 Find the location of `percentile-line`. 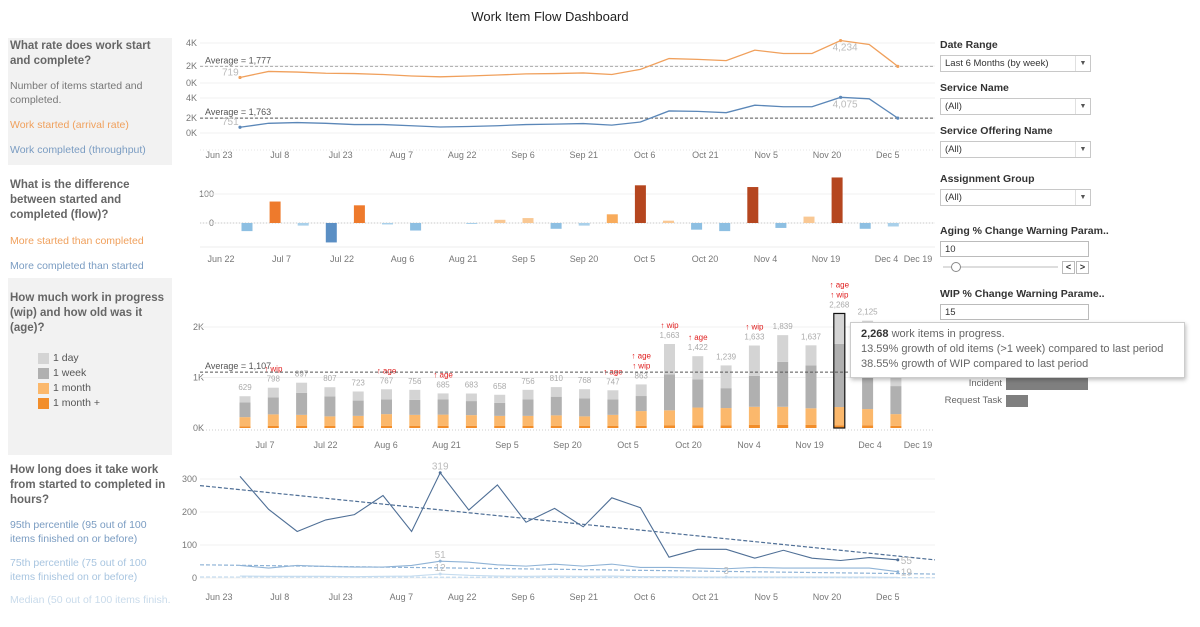

percentile-line is located at coordinates (568, 516).